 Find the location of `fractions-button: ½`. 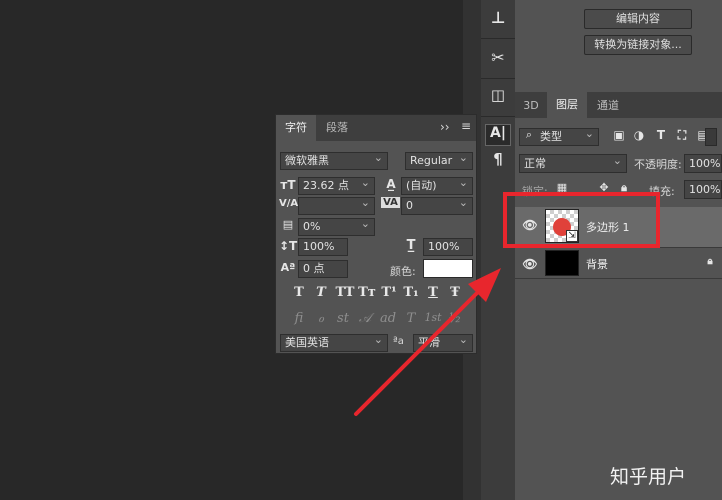

fractions-button: ½ is located at coordinates (455, 318).